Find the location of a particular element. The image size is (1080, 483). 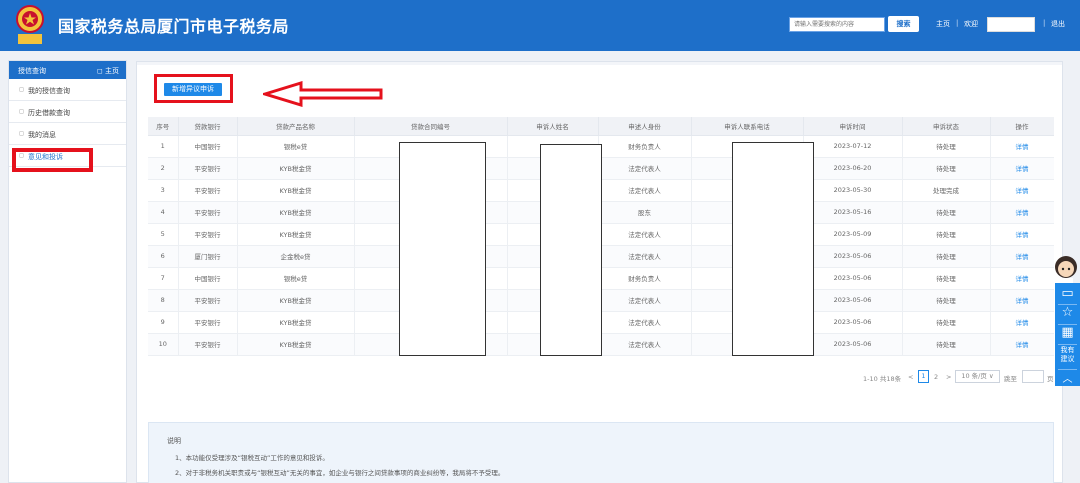

table-cell: 厦门银行 is located at coordinates (208, 256).